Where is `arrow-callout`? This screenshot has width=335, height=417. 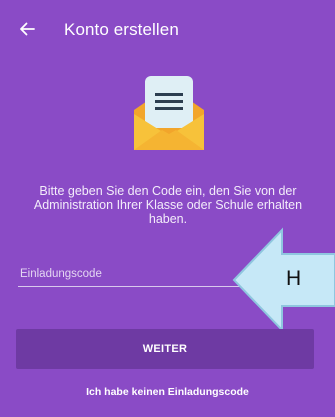 arrow-callout is located at coordinates (283, 280).